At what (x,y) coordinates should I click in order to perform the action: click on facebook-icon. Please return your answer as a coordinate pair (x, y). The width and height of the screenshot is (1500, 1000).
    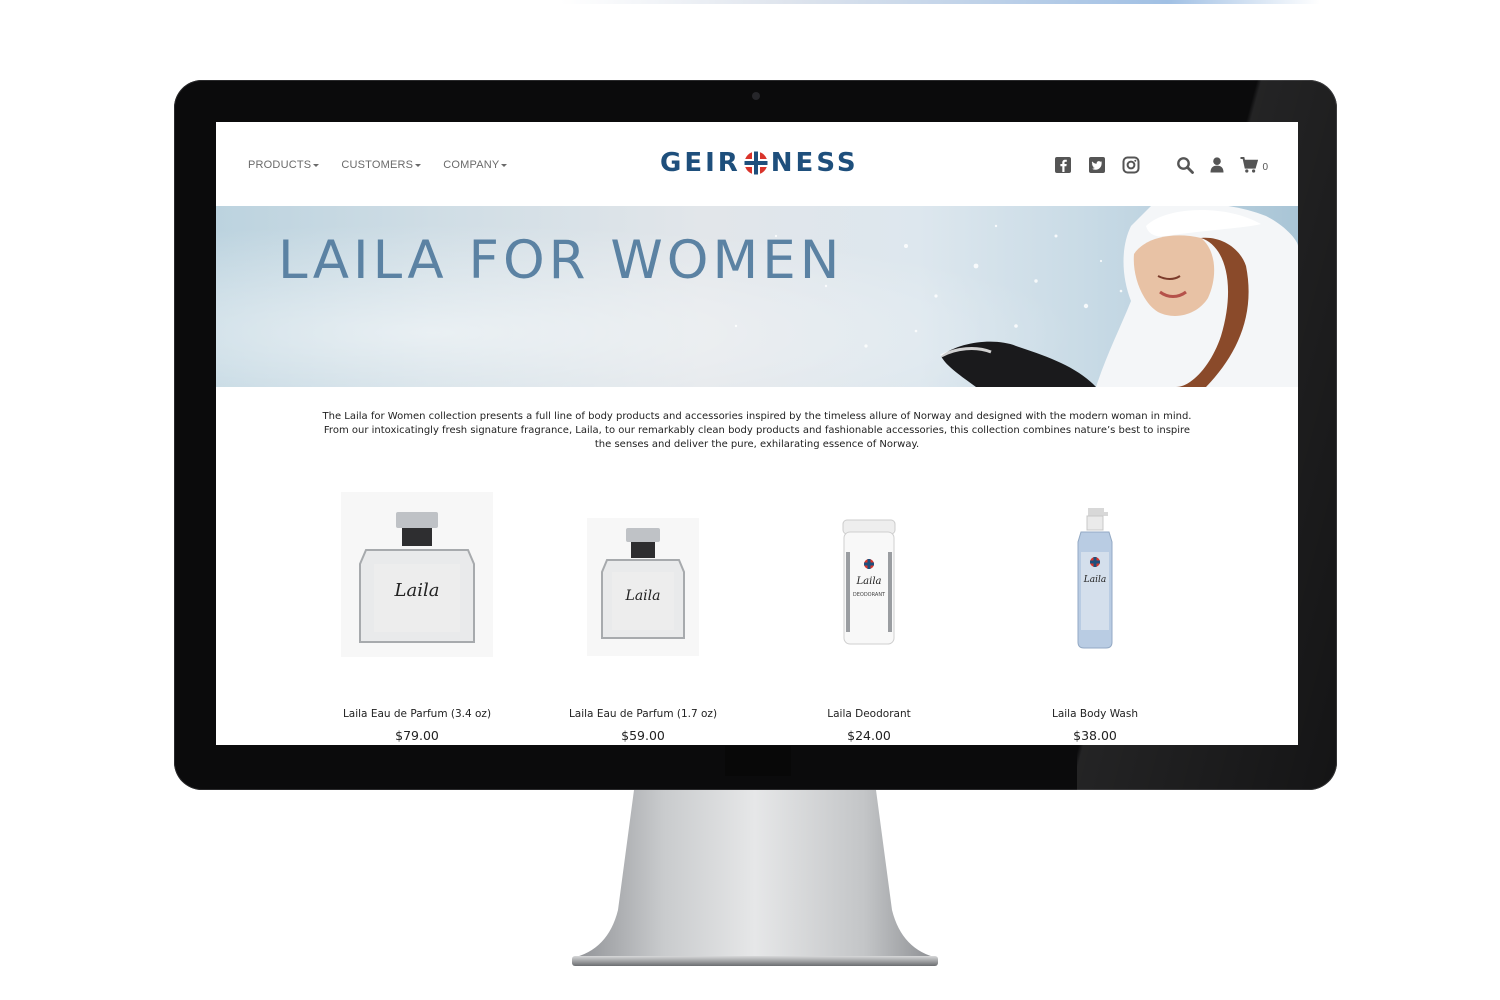
    Looking at the image, I should click on (1063, 165).